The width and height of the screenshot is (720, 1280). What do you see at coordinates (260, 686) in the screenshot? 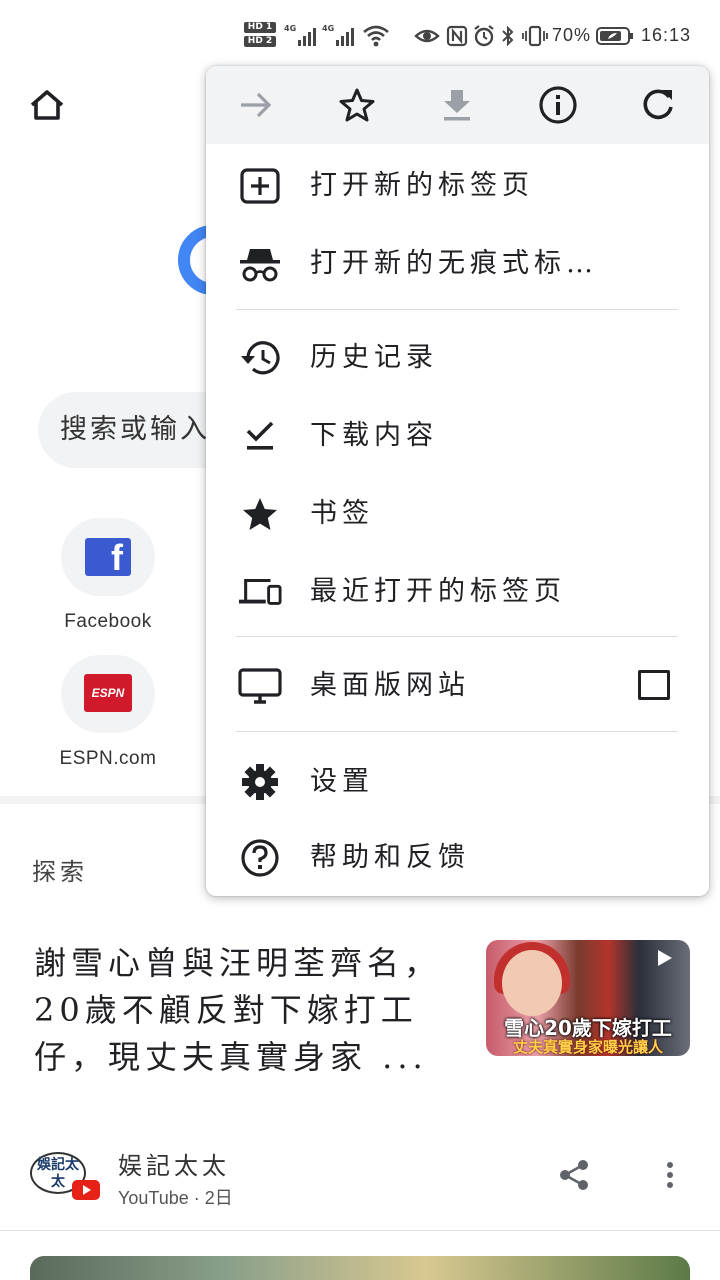
I see `monitor-icon` at bounding box center [260, 686].